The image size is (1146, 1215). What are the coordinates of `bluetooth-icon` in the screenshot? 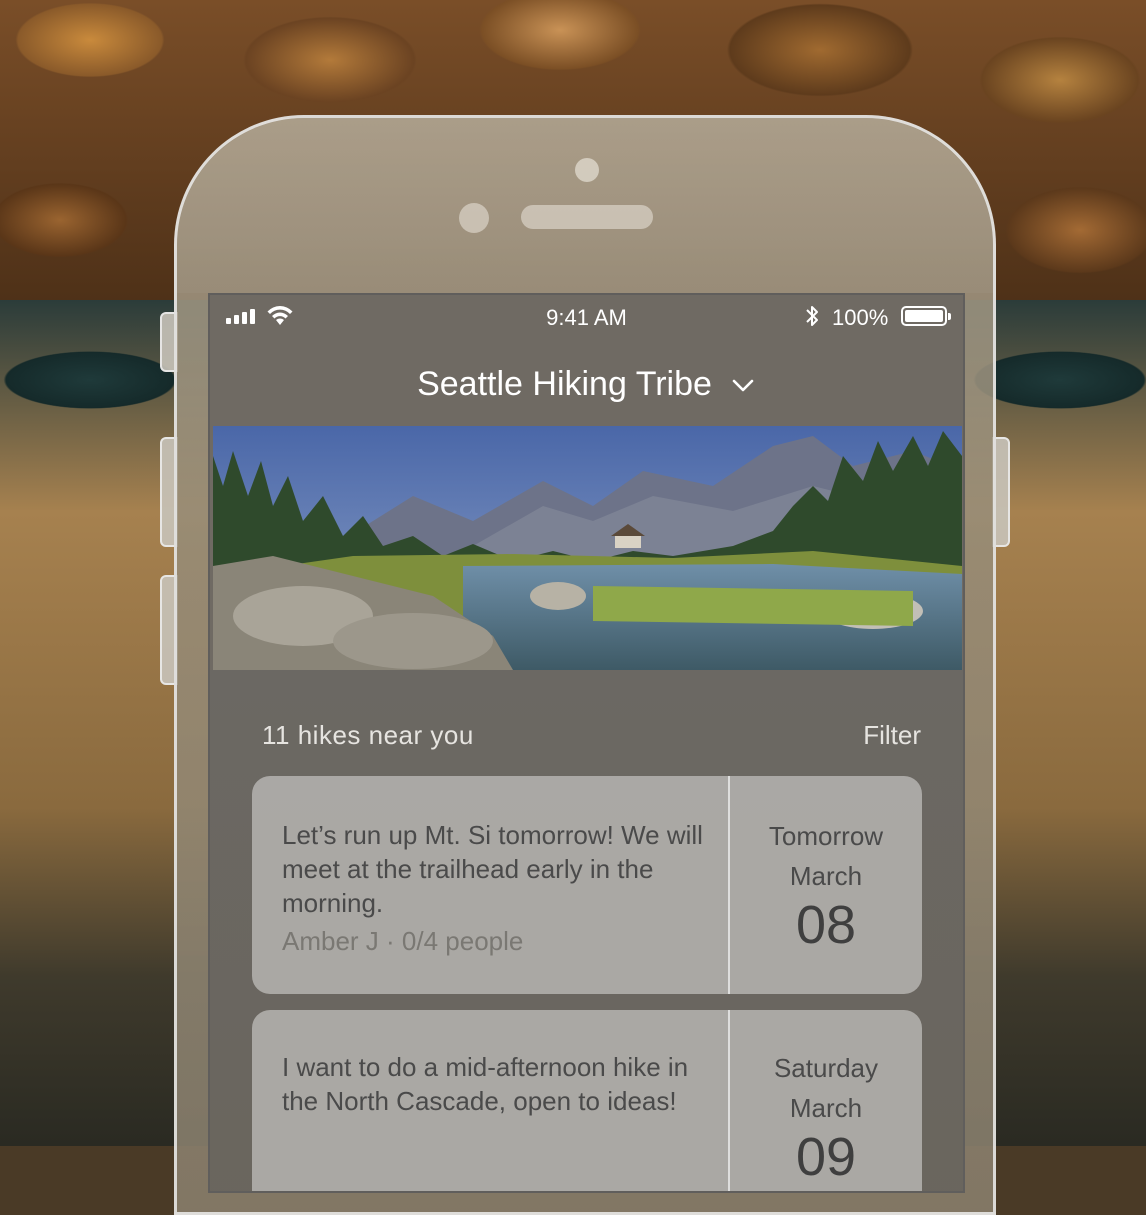 It's located at (812, 316).